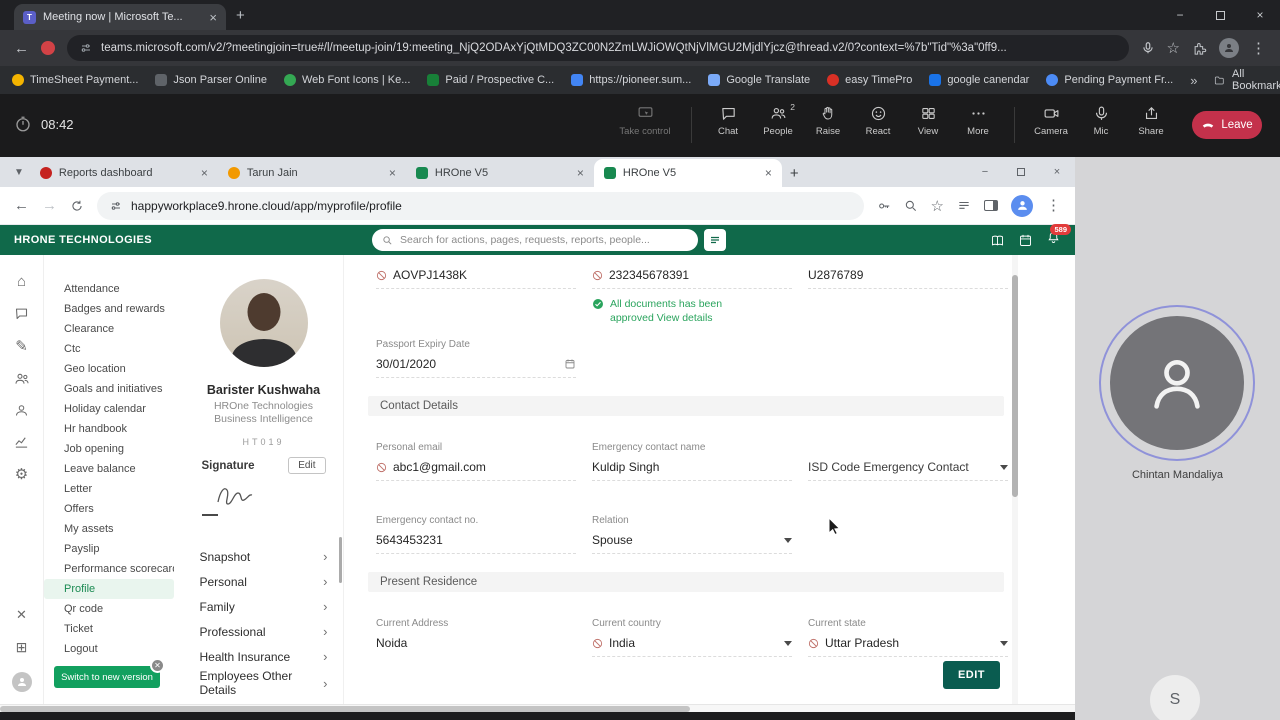  Describe the element at coordinates (978, 115) in the screenshot. I see `more-button: More` at that location.